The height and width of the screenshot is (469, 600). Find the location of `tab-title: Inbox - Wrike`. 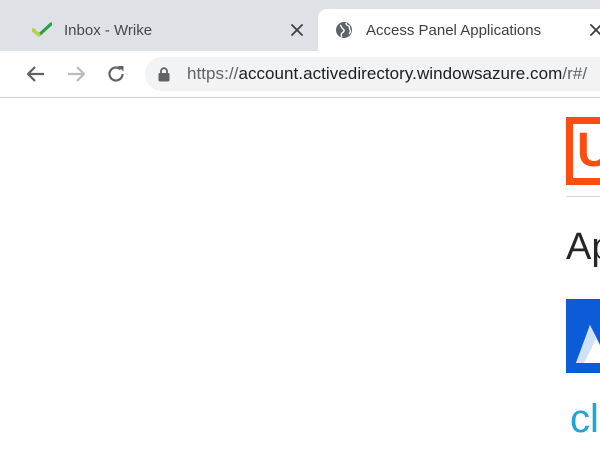

tab-title: Inbox - Wrike is located at coordinates (108, 30).